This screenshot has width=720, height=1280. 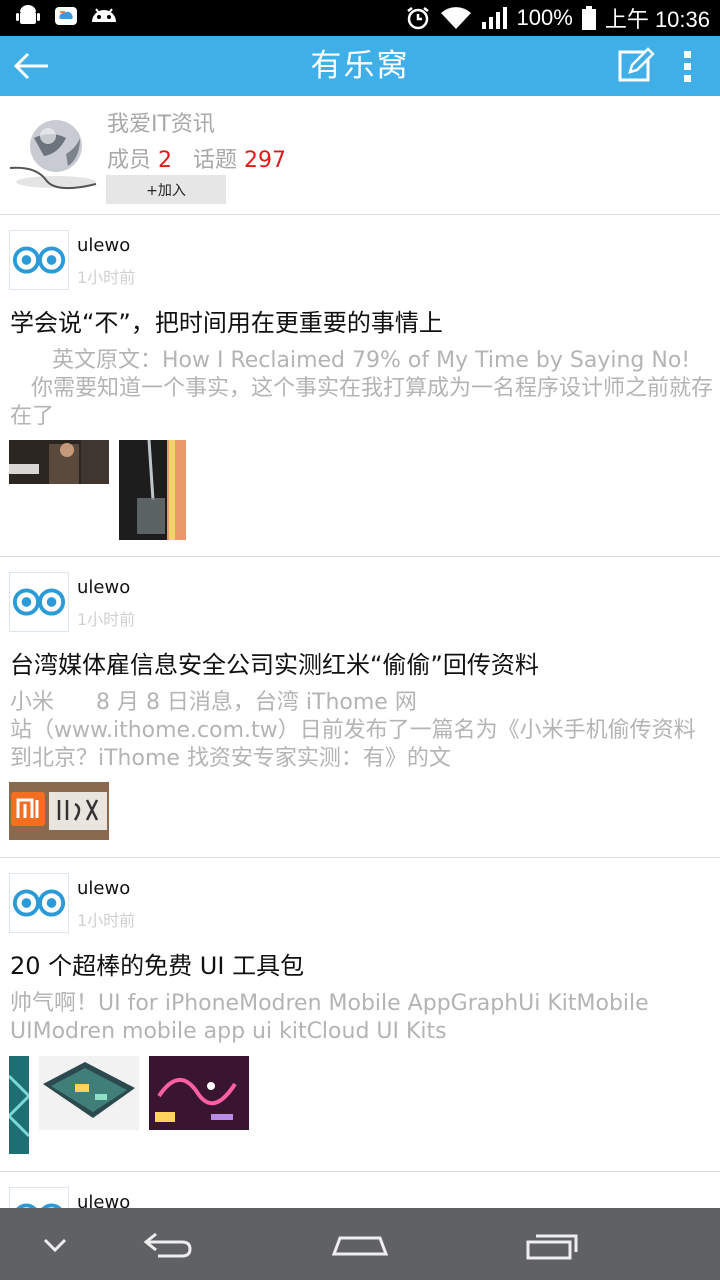 What do you see at coordinates (455, 18) in the screenshot?
I see `wifi-icon` at bounding box center [455, 18].